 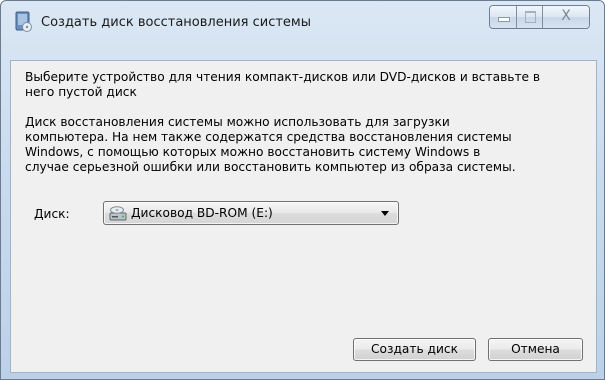 I want to click on close-icon: X, so click(x=566, y=16).